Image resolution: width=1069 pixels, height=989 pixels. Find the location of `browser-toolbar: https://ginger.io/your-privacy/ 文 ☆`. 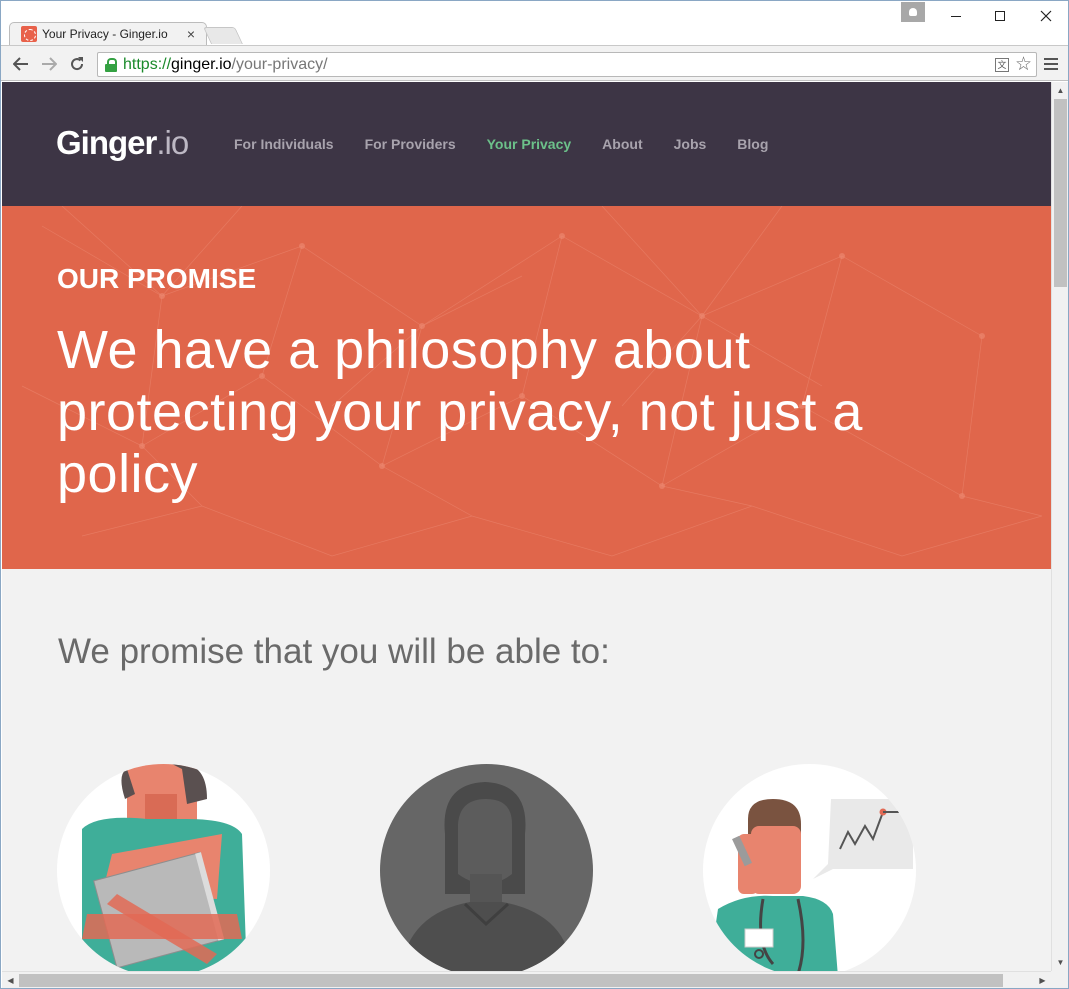

browser-toolbar: https://ginger.io/your-privacy/ 文 ☆ is located at coordinates (534, 63).